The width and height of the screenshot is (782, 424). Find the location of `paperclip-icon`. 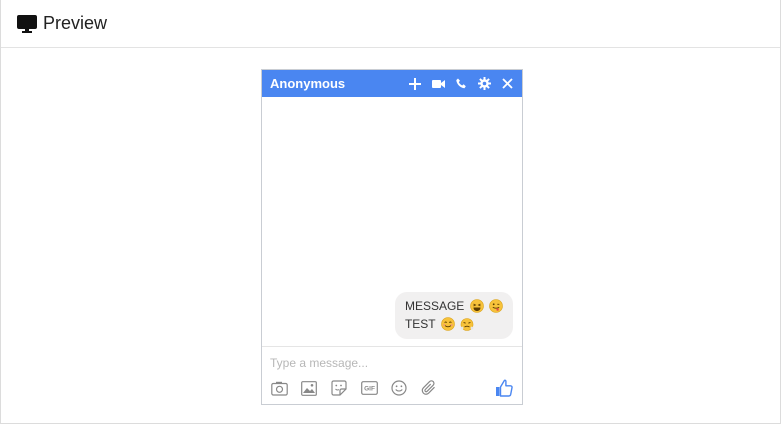

paperclip-icon is located at coordinates (429, 388).